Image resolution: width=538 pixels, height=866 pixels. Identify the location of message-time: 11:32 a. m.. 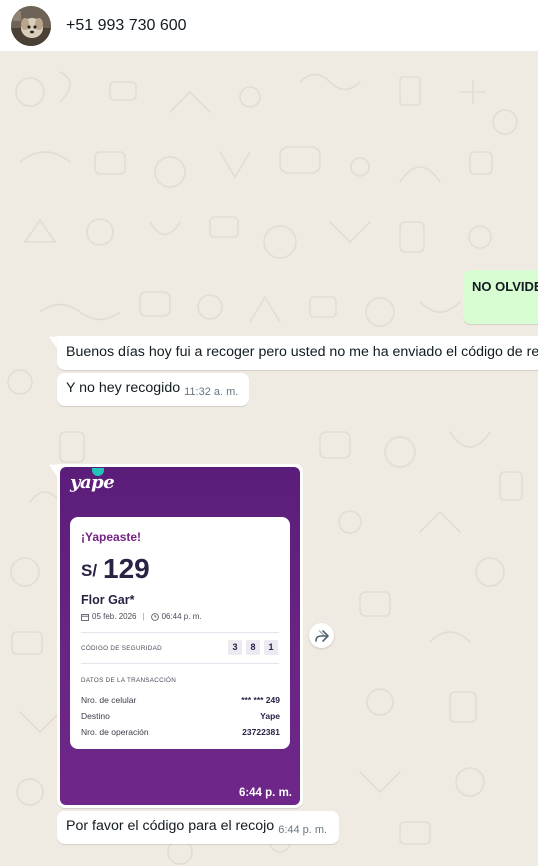
(211, 392).